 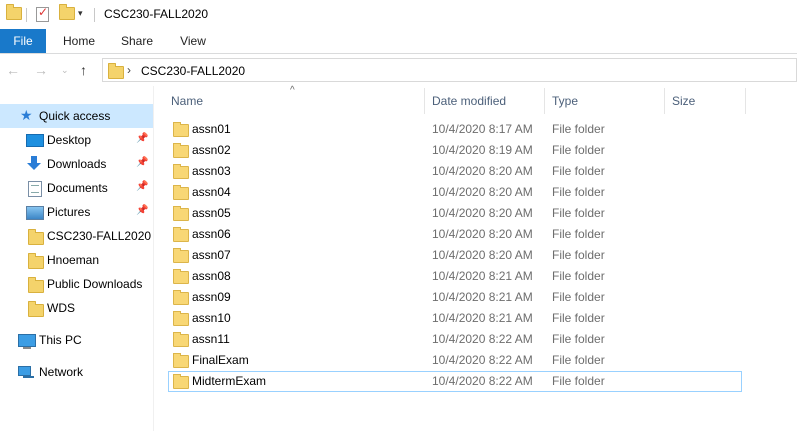 What do you see at coordinates (229, 381) in the screenshot?
I see `file-name: MidtermExam` at bounding box center [229, 381].